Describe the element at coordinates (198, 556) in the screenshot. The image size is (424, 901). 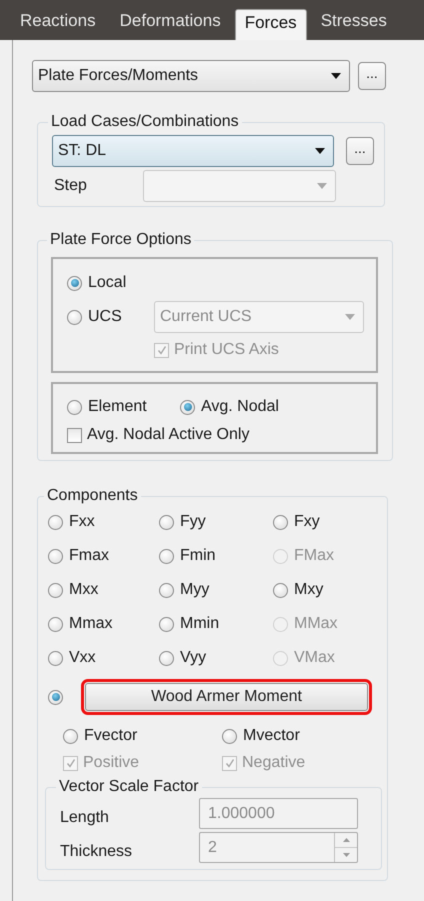
I see `radio-label: Fmin` at that location.